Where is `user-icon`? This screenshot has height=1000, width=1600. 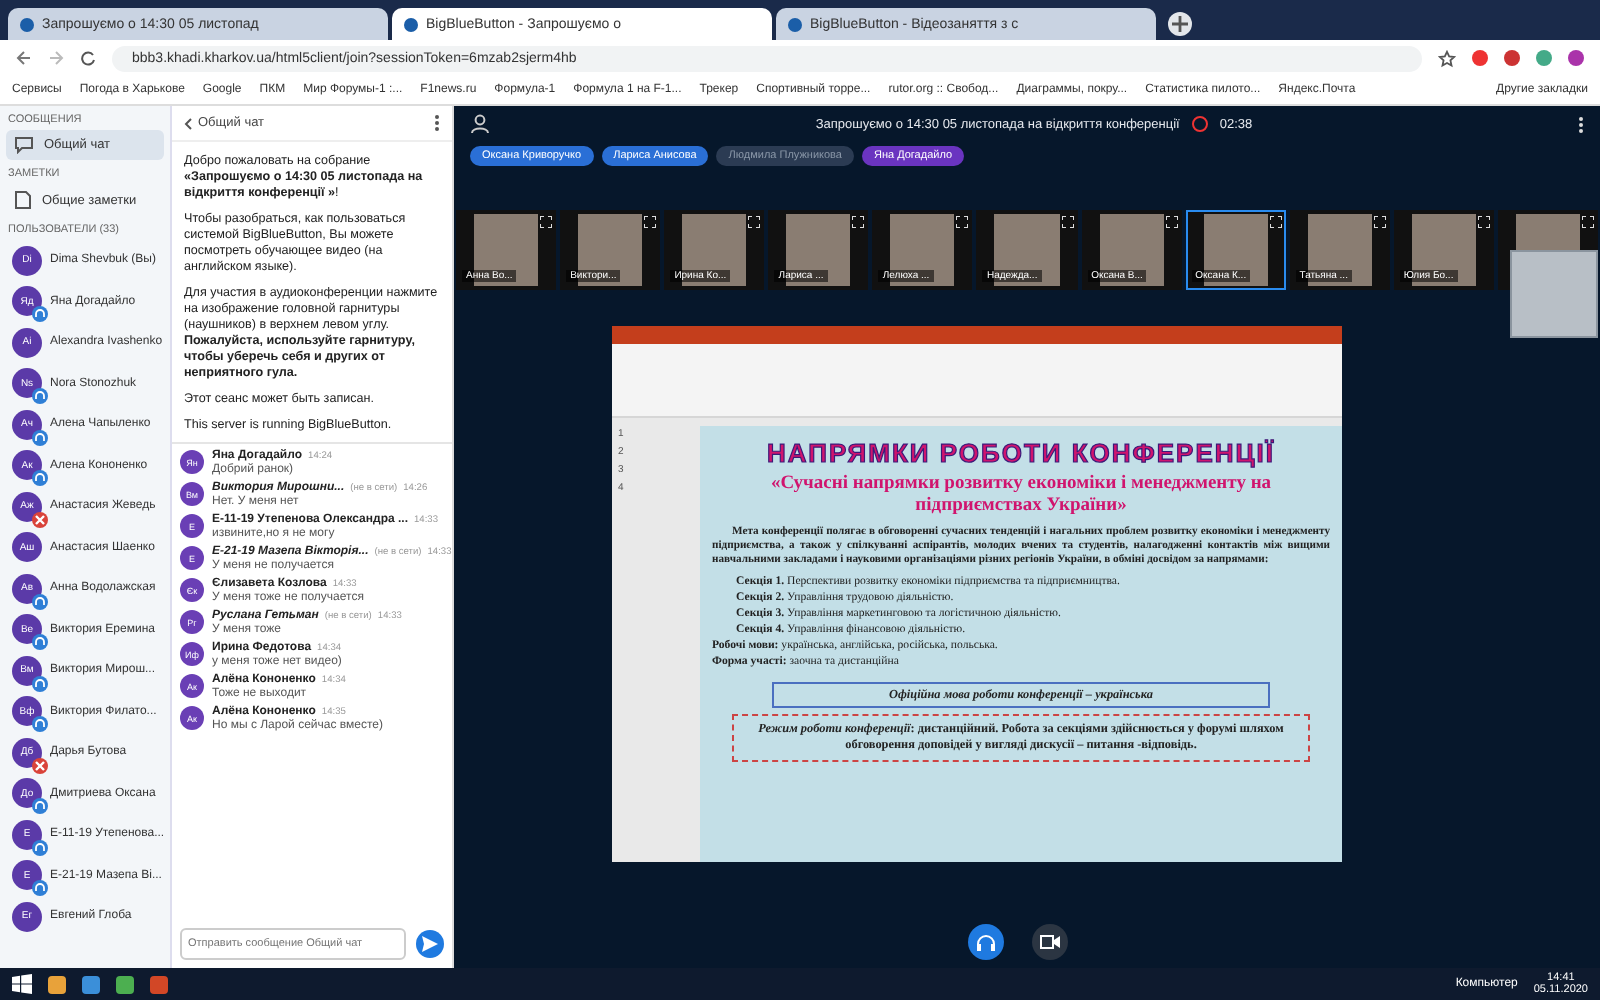 user-icon is located at coordinates (480, 124).